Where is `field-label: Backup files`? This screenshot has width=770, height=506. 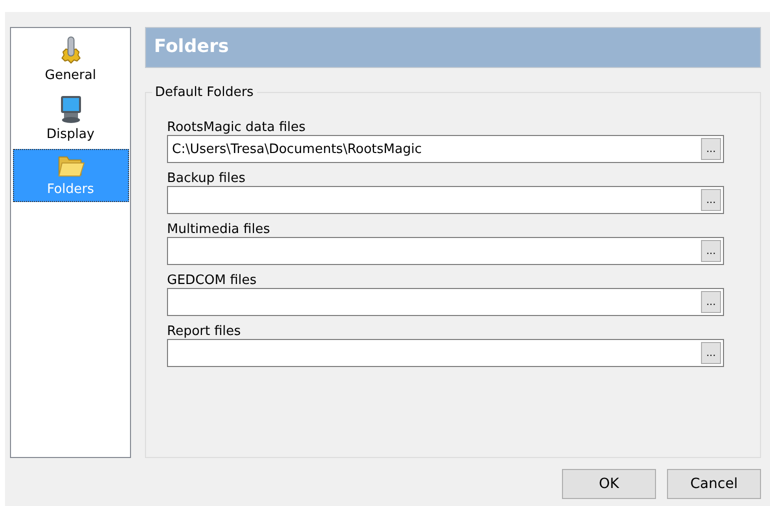
field-label: Backup files is located at coordinates (206, 179).